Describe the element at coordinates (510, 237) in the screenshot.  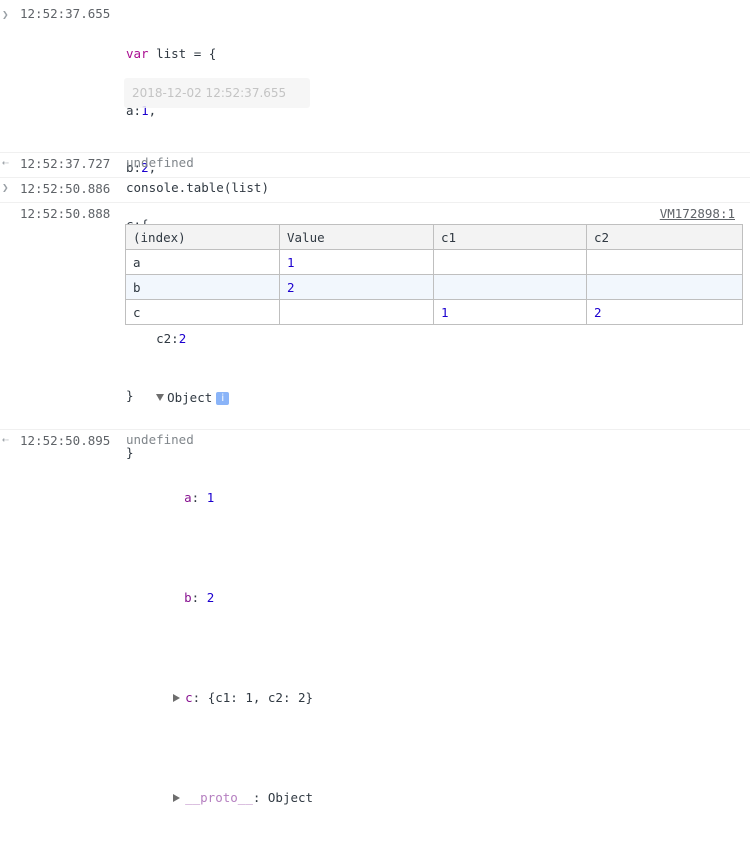
I see `column-header: c1` at that location.